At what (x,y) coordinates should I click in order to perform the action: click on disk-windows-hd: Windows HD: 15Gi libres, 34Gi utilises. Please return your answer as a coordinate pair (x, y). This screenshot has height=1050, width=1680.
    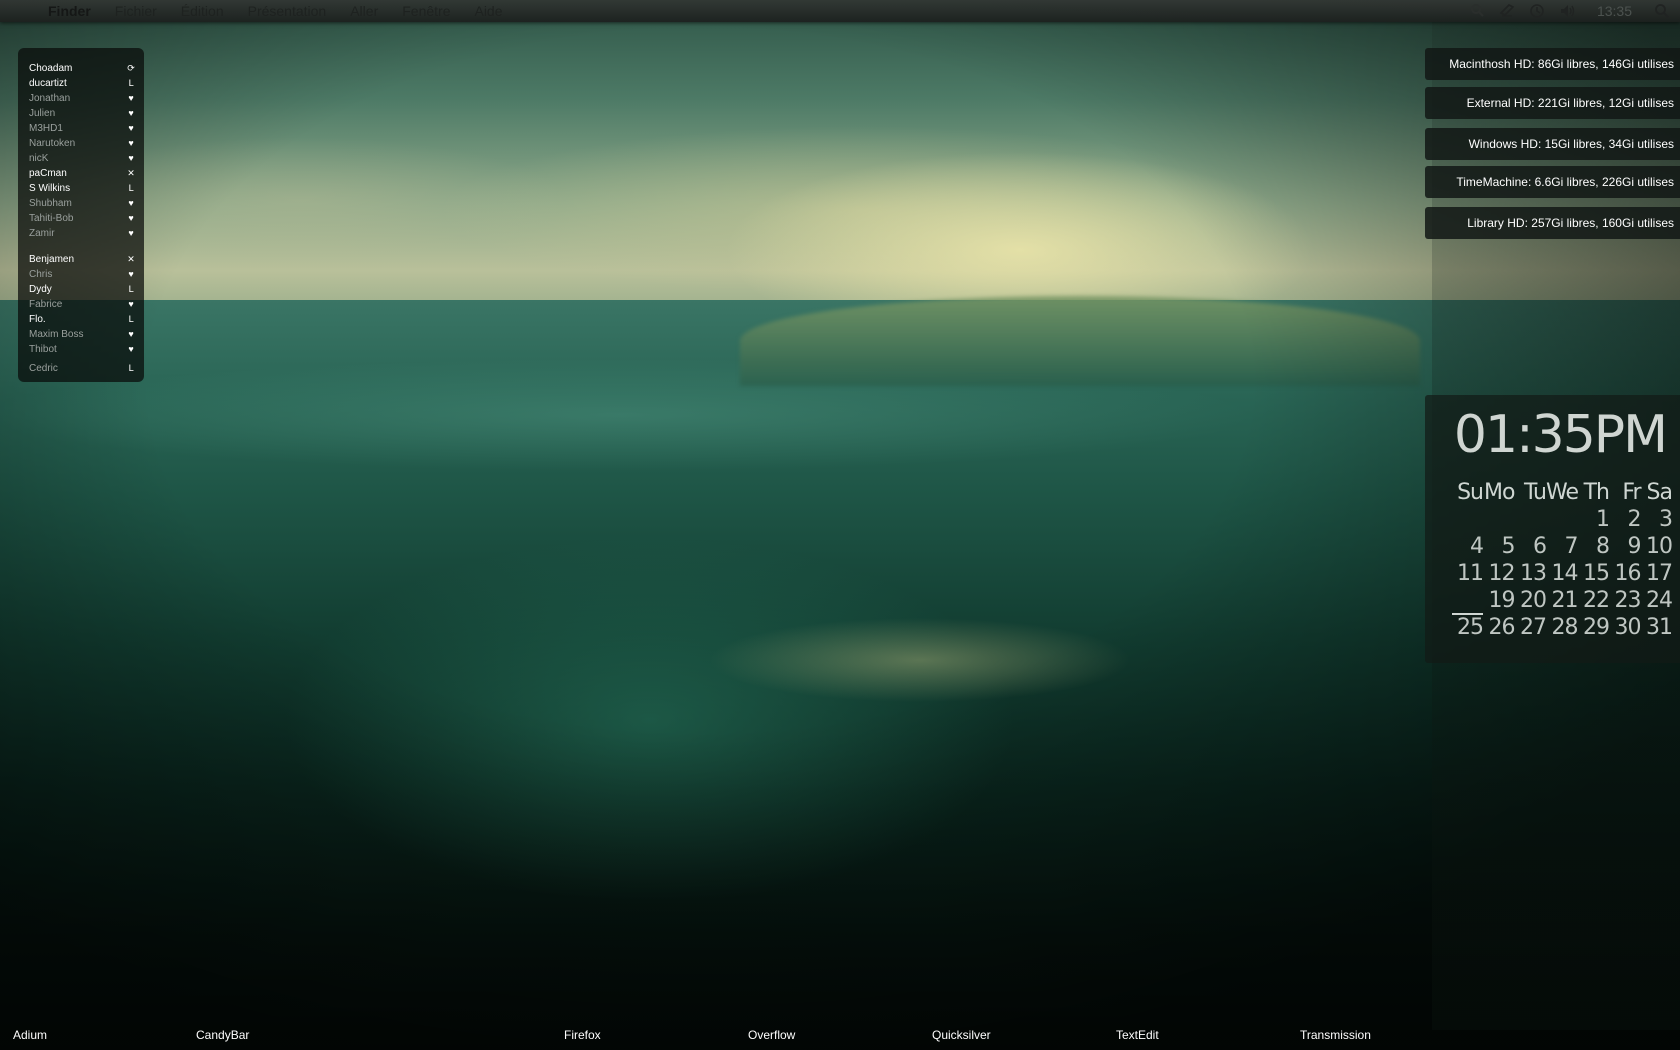
    Looking at the image, I should click on (1552, 144).